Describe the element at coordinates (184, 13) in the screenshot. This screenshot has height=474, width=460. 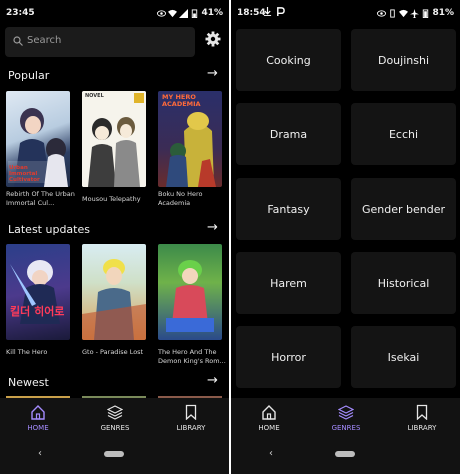
I see `signal-icon` at that location.